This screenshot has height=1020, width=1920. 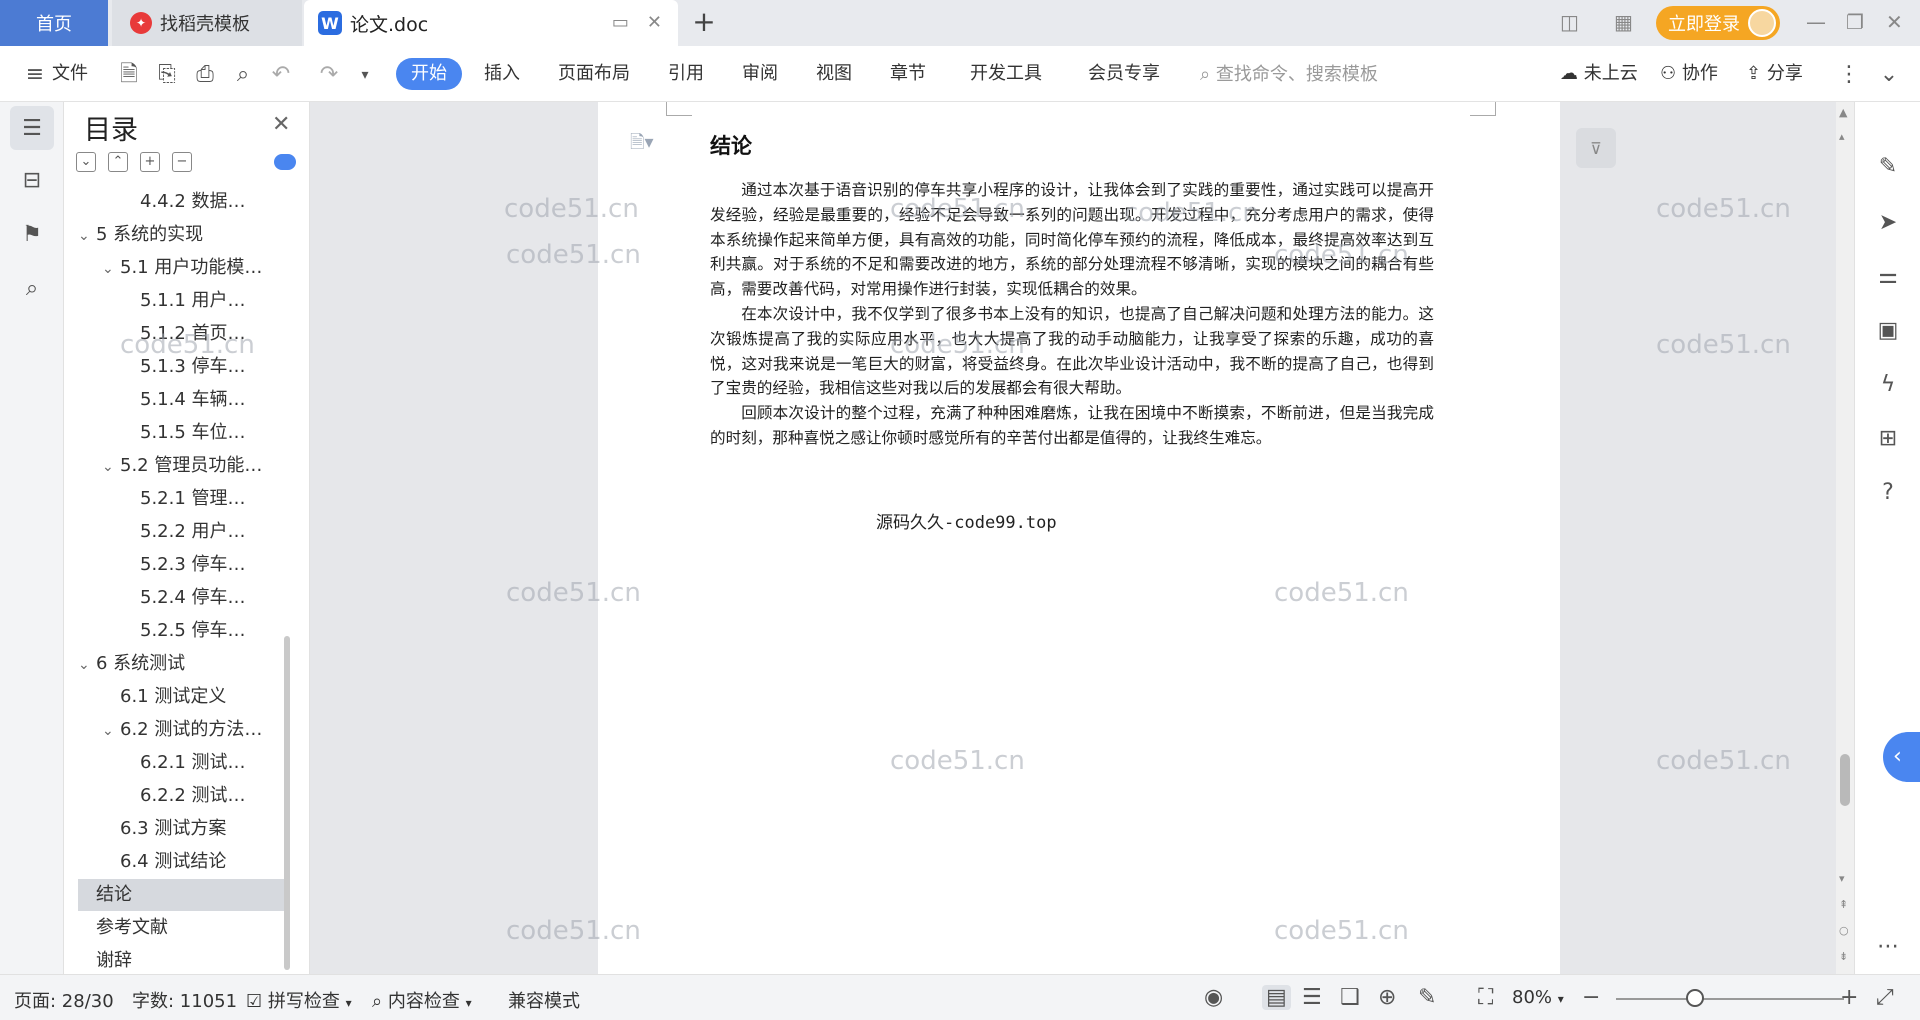 What do you see at coordinates (35, 75) in the screenshot?
I see `menu-icon: ≡` at bounding box center [35, 75].